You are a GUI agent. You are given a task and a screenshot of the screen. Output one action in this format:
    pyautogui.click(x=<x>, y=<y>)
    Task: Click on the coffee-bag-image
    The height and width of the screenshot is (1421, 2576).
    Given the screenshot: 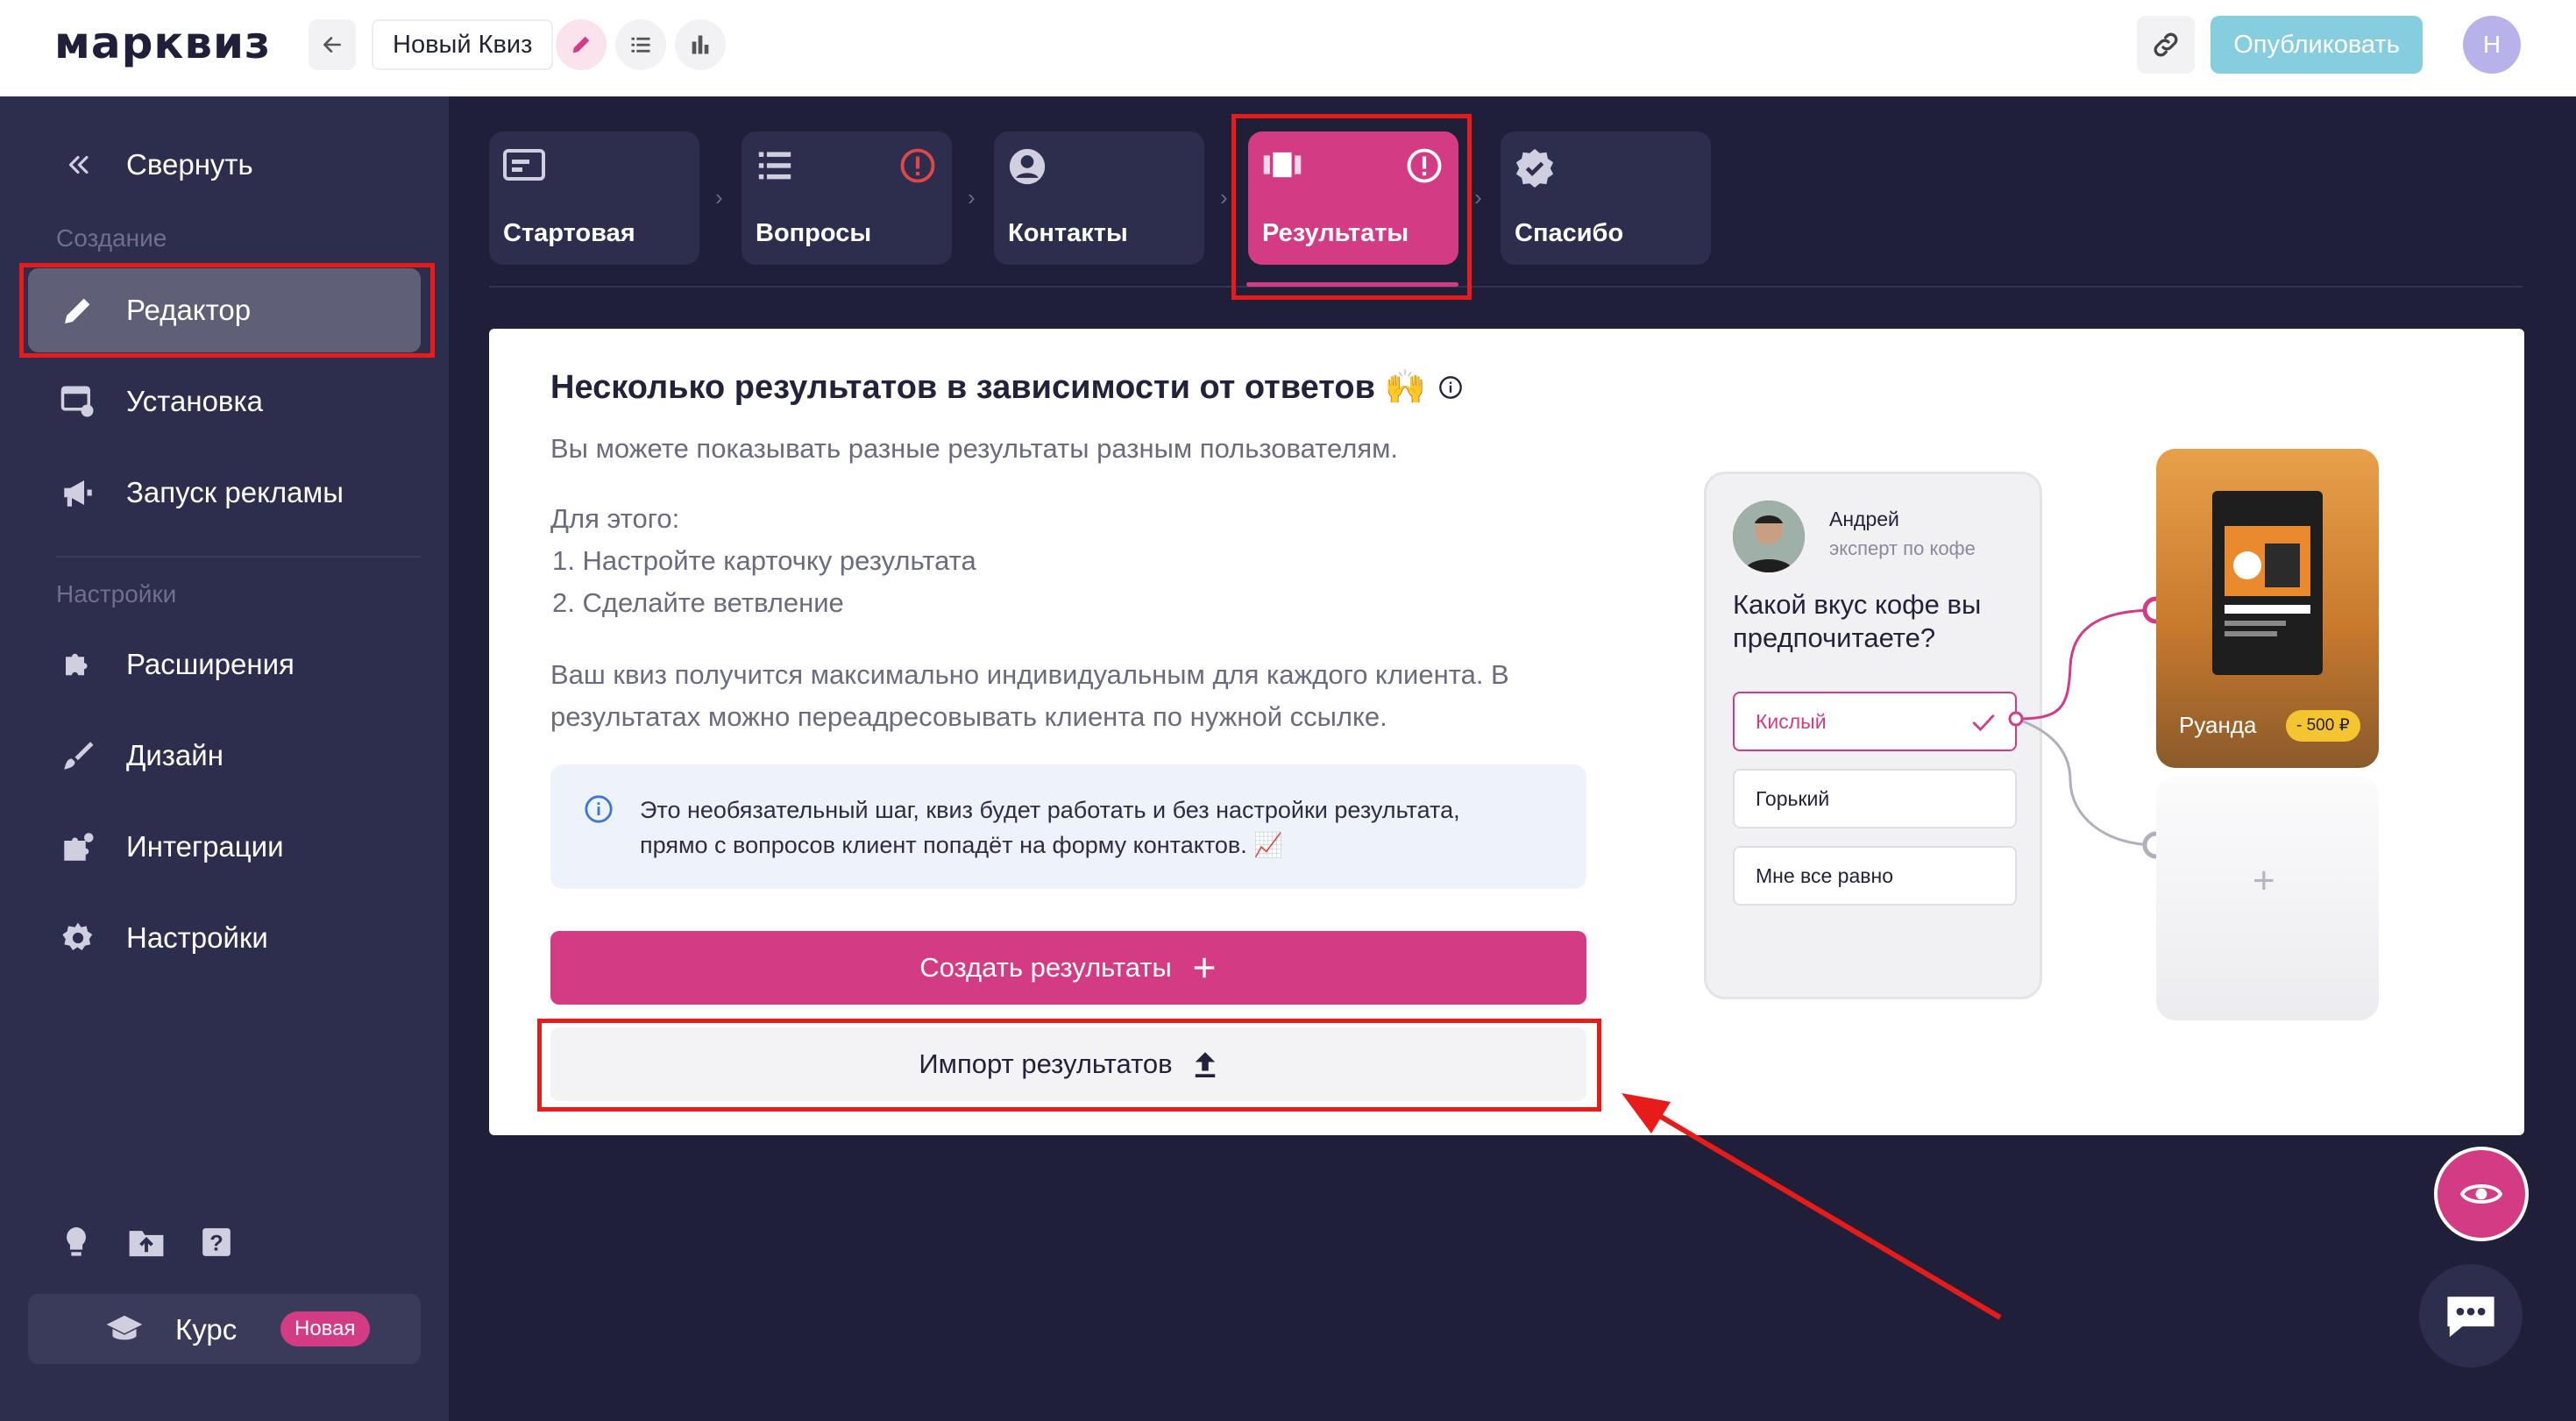 What is the action you would take?
    pyautogui.click(x=2267, y=583)
    